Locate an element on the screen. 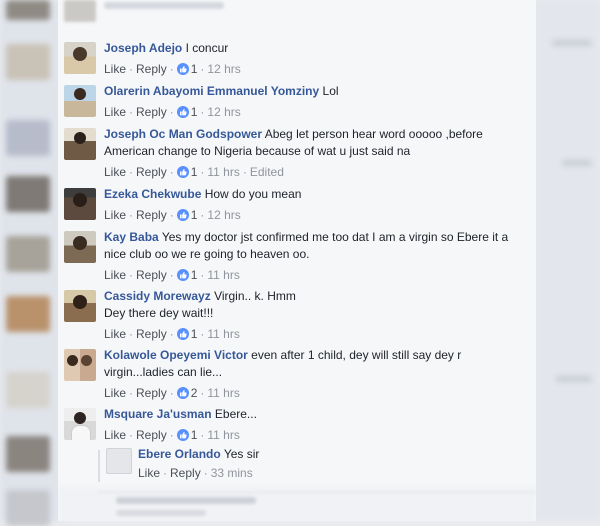 The width and height of the screenshot is (600, 526). commenter-name: Kay Baba is located at coordinates (131, 237).